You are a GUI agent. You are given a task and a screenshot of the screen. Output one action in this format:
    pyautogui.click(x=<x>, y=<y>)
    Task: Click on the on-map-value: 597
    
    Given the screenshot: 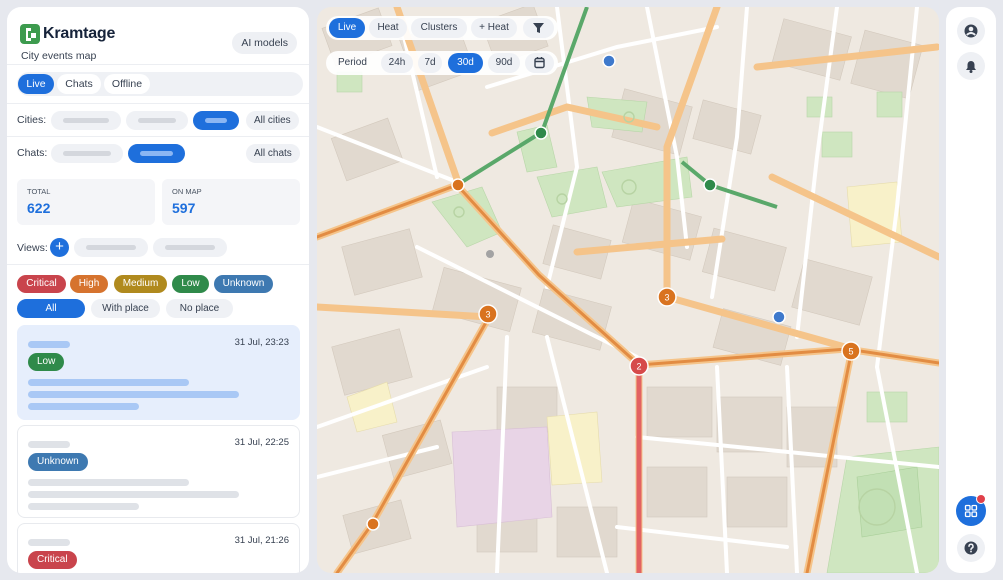 What is the action you would take?
    pyautogui.click(x=184, y=208)
    